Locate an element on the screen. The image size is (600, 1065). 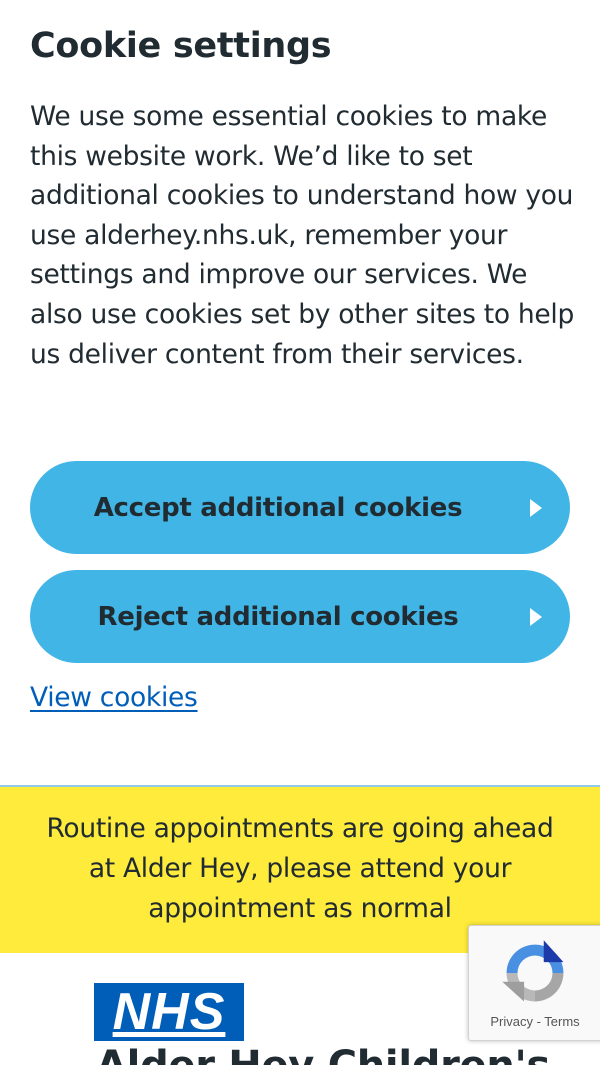
reject-cookies-label: Reject additional cookies is located at coordinates (278, 616).